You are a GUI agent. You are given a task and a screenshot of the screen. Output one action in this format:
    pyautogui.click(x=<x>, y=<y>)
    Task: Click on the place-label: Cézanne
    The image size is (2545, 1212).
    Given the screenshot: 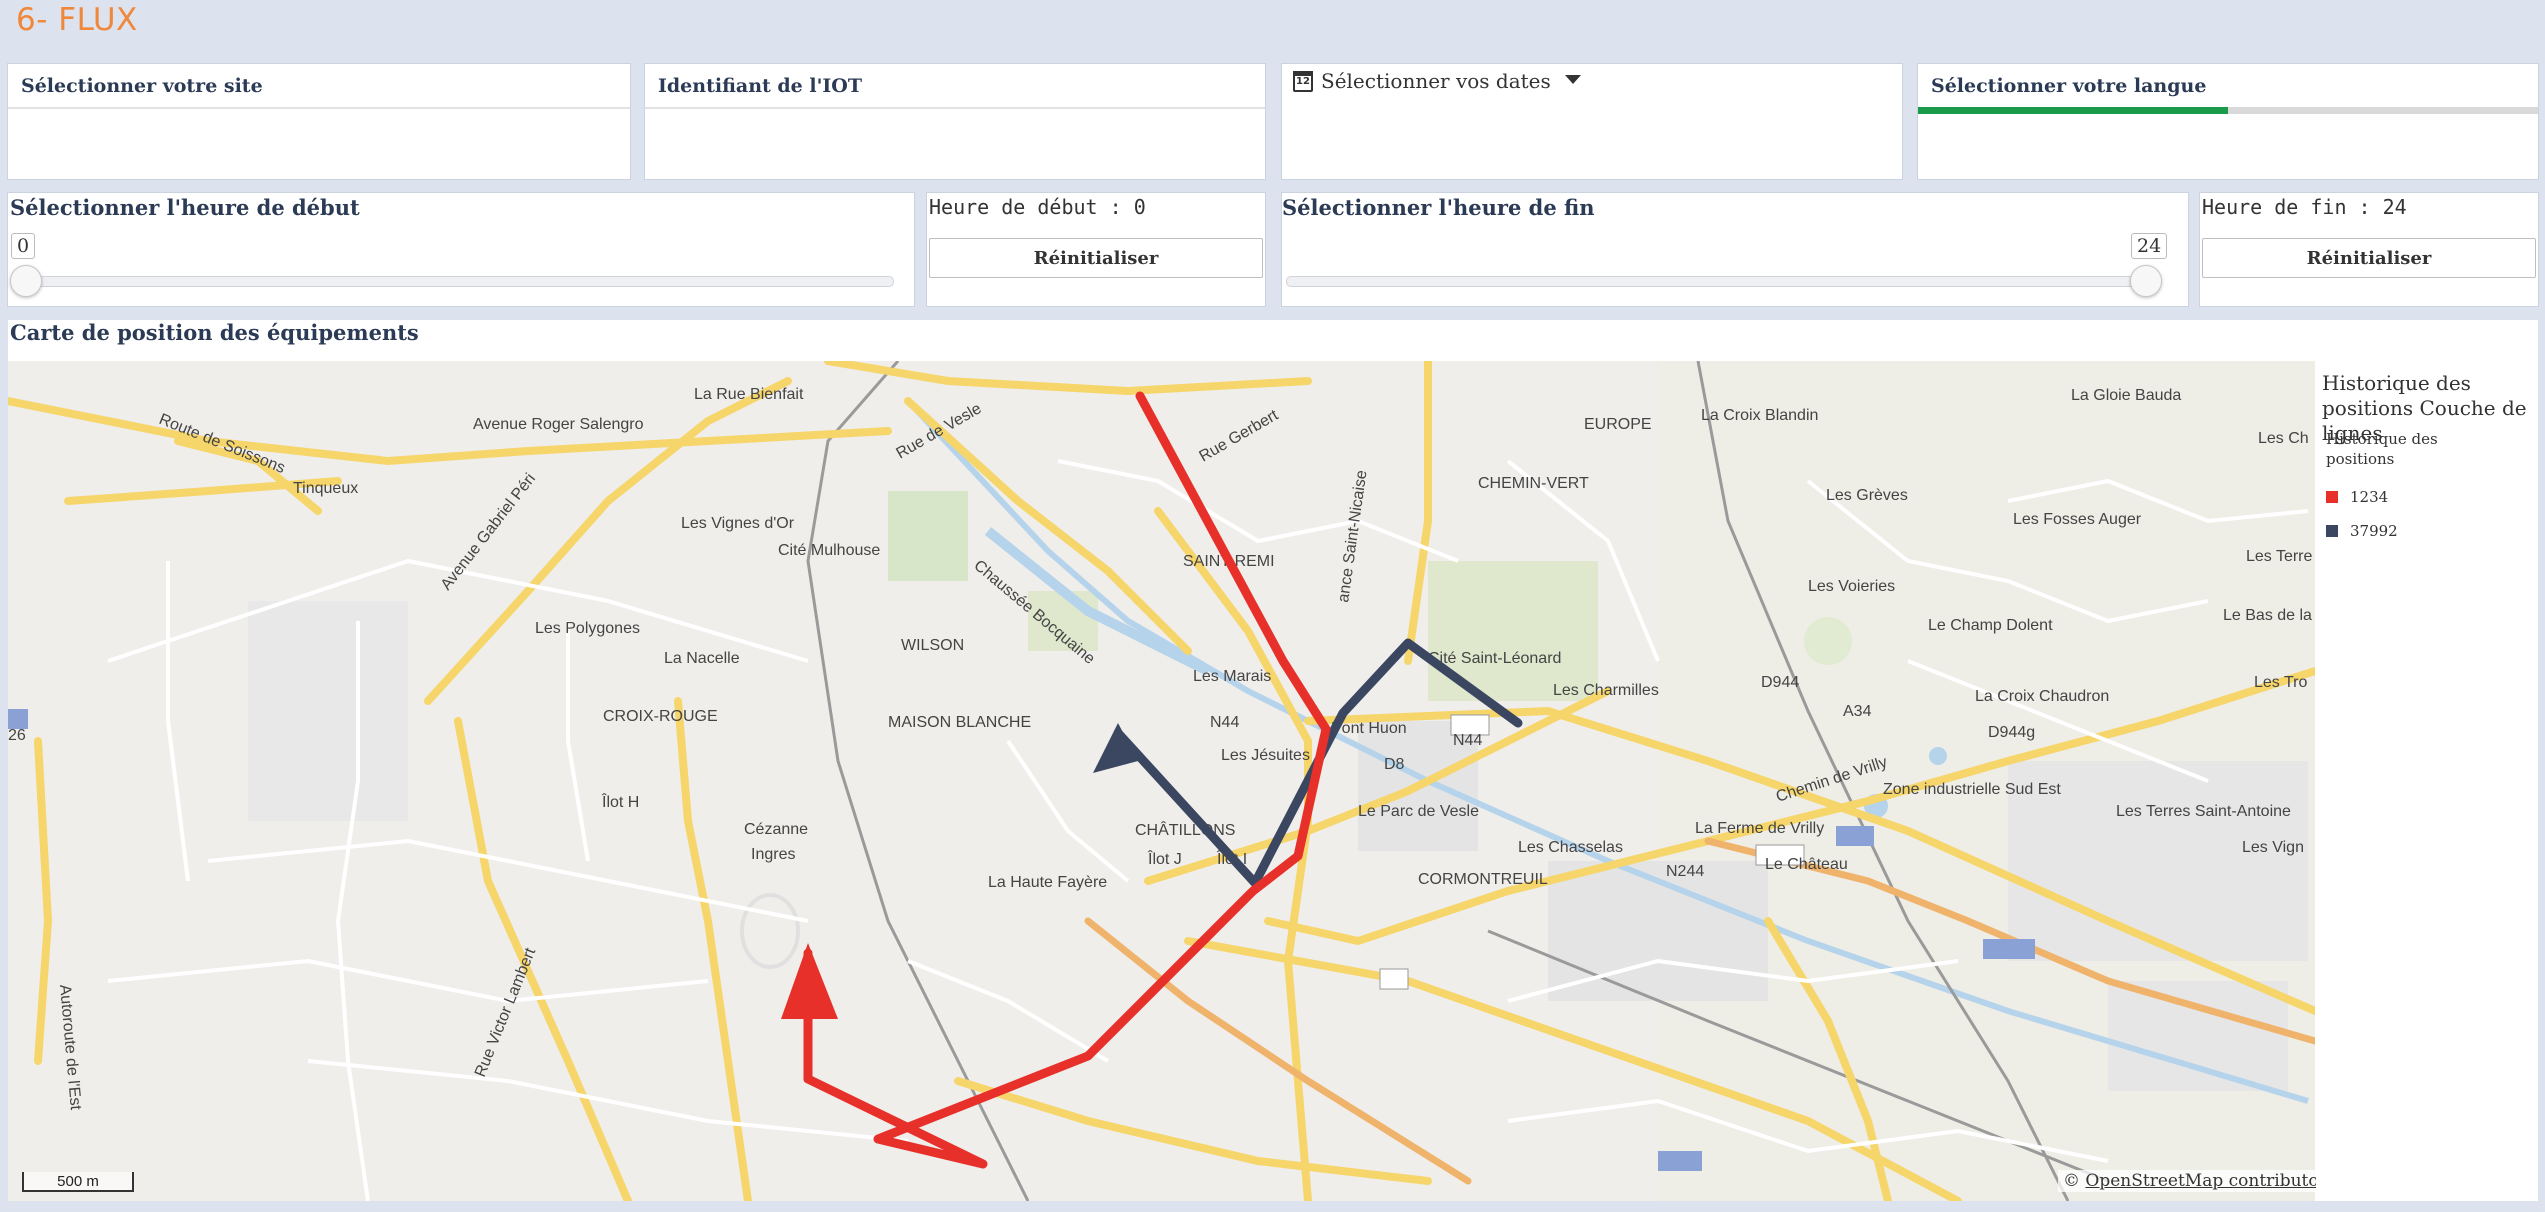 What is the action you would take?
    pyautogui.click(x=776, y=829)
    